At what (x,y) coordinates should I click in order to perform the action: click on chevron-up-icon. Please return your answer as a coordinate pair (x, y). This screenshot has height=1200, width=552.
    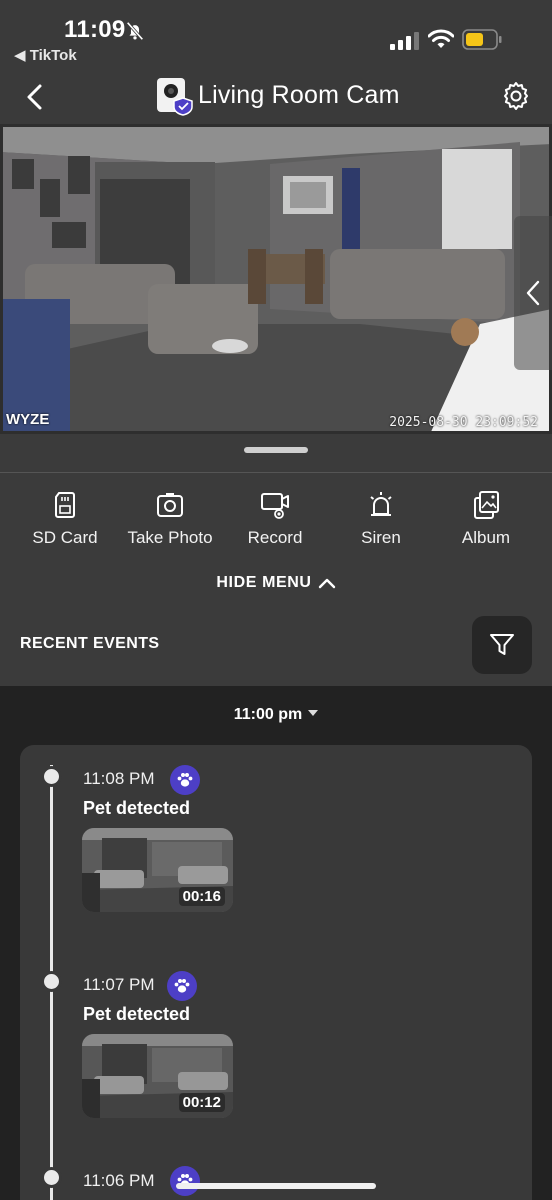
    Looking at the image, I should click on (326, 583).